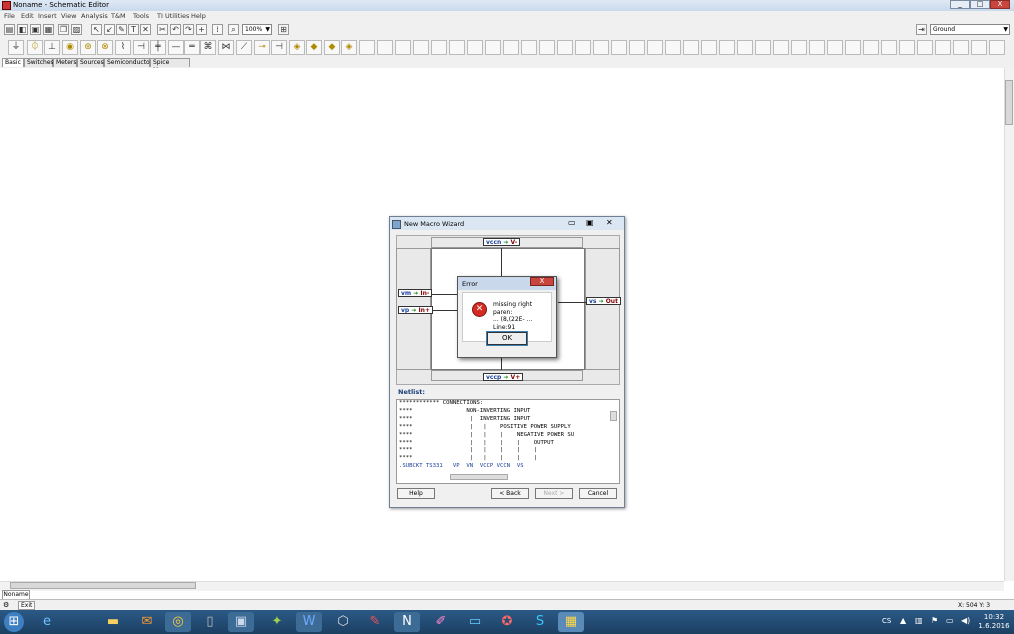 The image size is (1014, 634). Describe the element at coordinates (415, 310) in the screenshot. I see `pin-vp: vp ➔ In+` at that location.